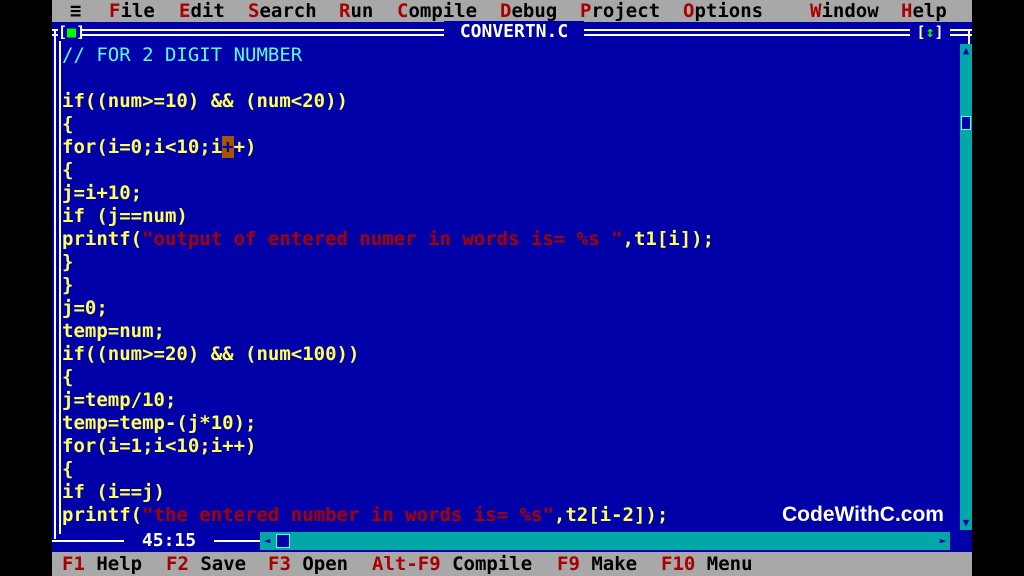 This screenshot has width=1024, height=576. I want to click on menu-options: Options, so click(723, 11).